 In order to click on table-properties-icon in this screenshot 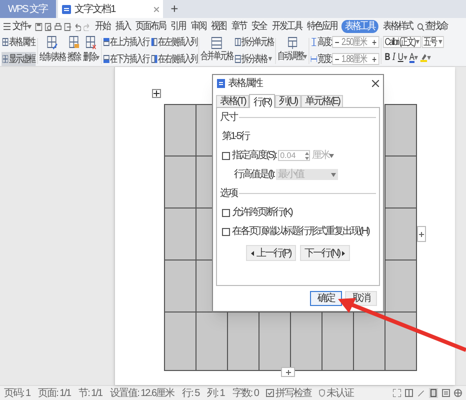, I will do `click(5, 42)`.